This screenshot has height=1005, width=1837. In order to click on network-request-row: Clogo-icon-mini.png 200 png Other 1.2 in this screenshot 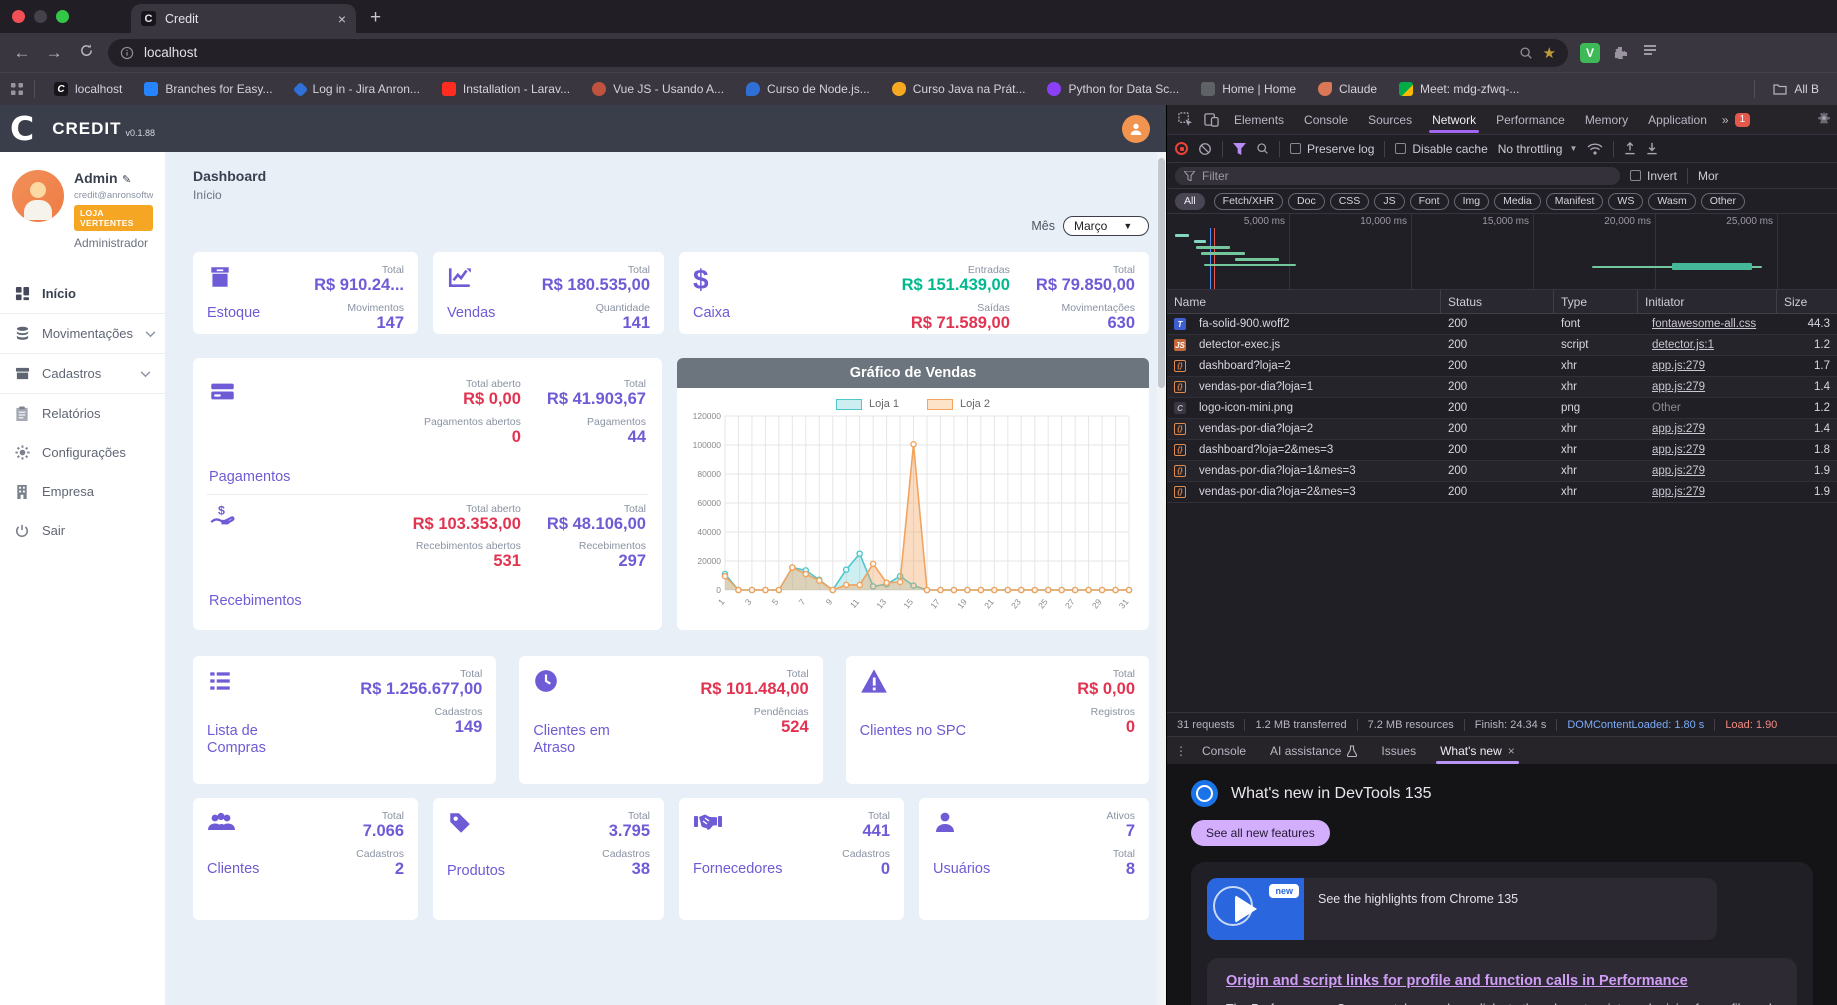, I will do `click(1502, 408)`.